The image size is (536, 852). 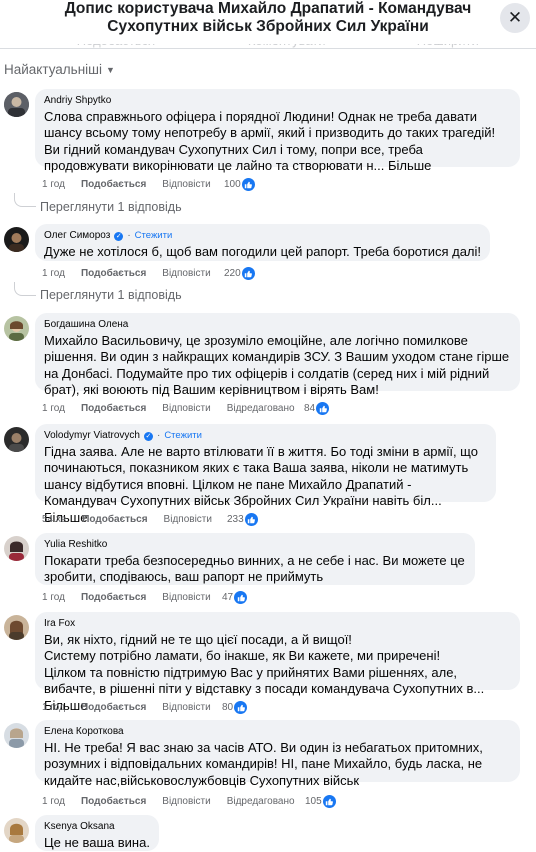 I want to click on close-icon: ✕, so click(x=515, y=17).